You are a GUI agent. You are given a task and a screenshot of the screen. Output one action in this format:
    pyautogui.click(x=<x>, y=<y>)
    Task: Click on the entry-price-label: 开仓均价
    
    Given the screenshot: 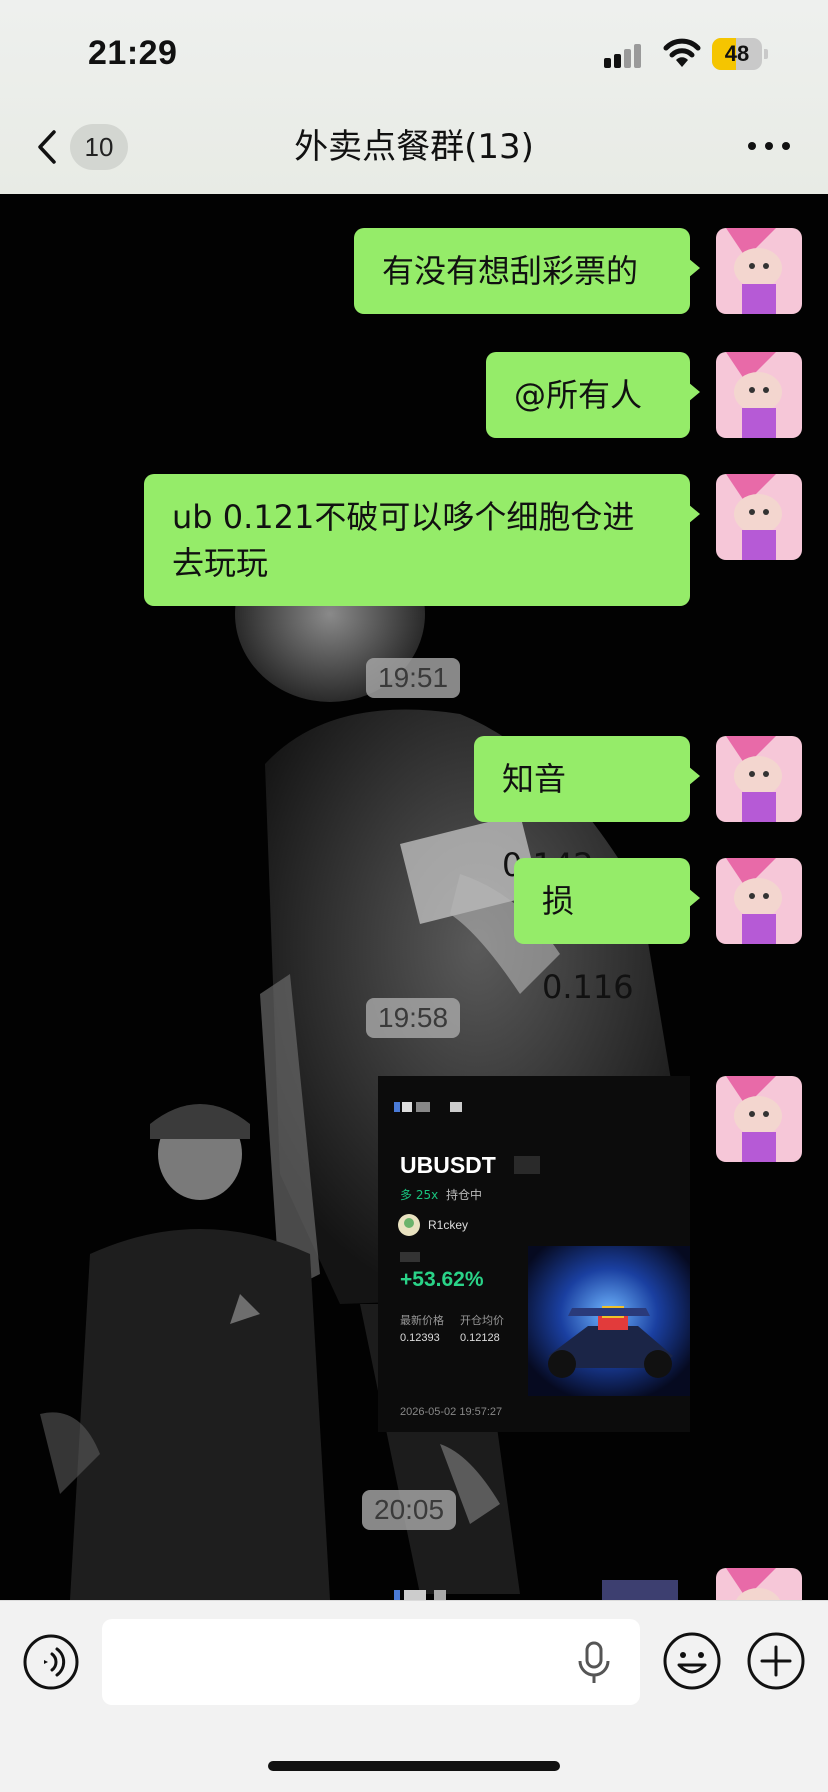 What is the action you would take?
    pyautogui.click(x=482, y=1320)
    